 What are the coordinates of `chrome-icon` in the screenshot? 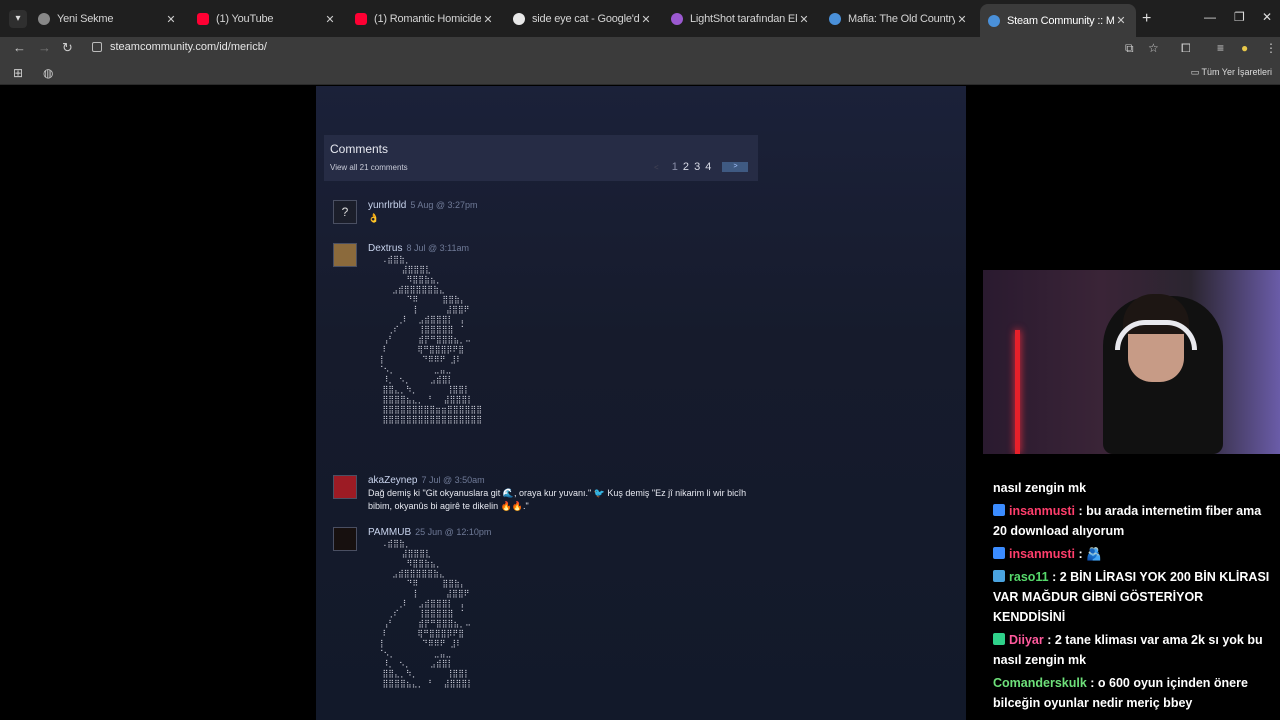 It's located at (44, 19).